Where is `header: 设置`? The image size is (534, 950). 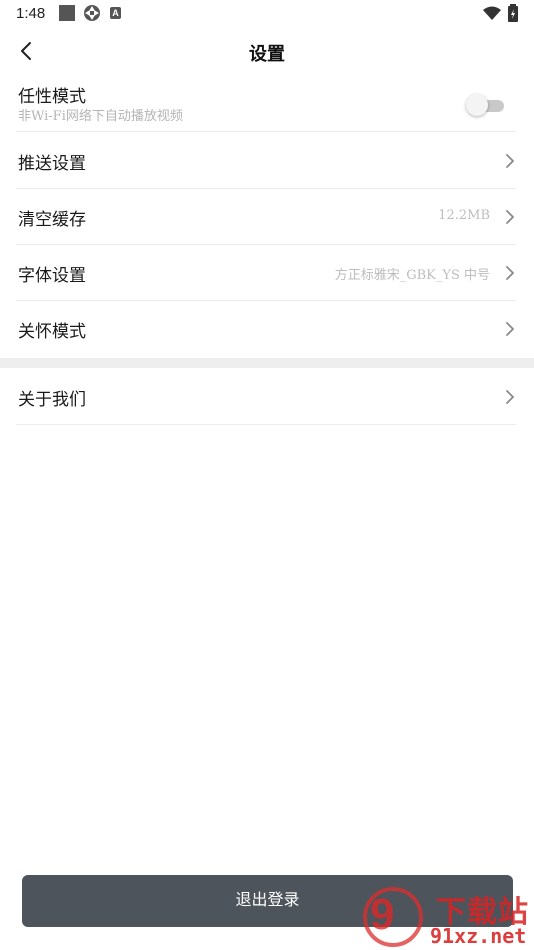 header: 设置 is located at coordinates (267, 51).